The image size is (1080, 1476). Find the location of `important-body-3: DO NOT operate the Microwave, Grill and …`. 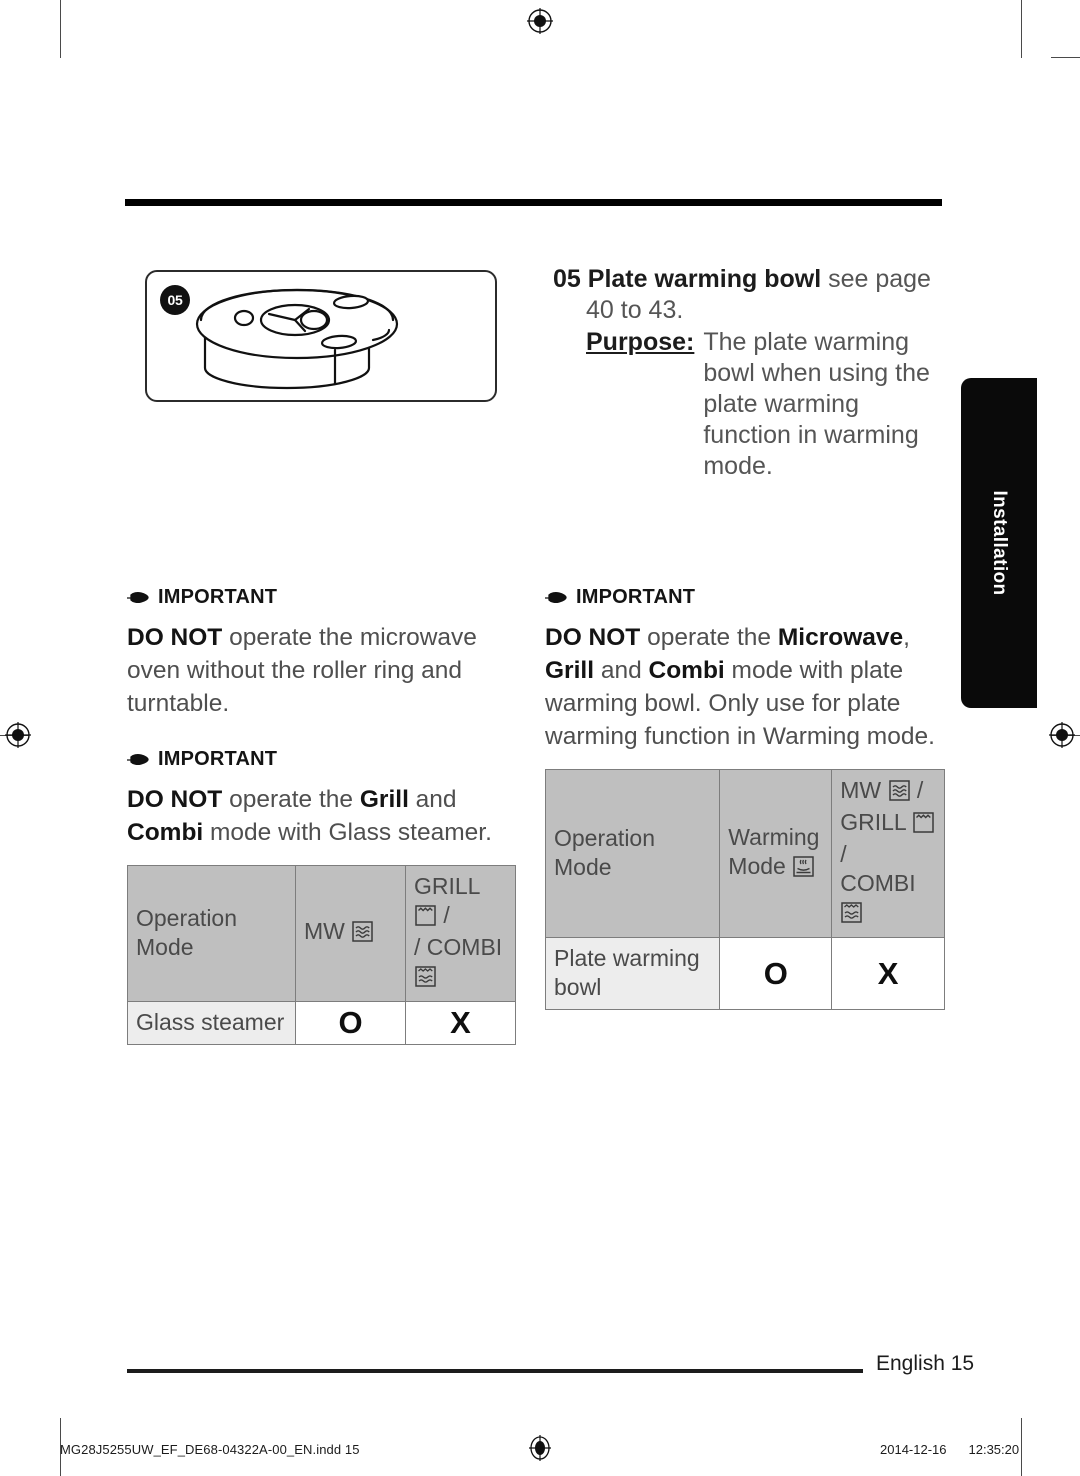

important-body-3: DO NOT operate the Microwave, Grill and … is located at coordinates (740, 687).